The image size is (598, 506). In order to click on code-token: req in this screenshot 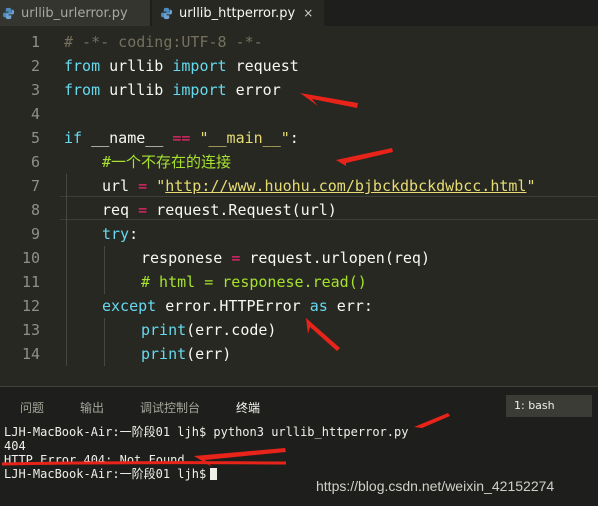, I will do `click(120, 210)`.